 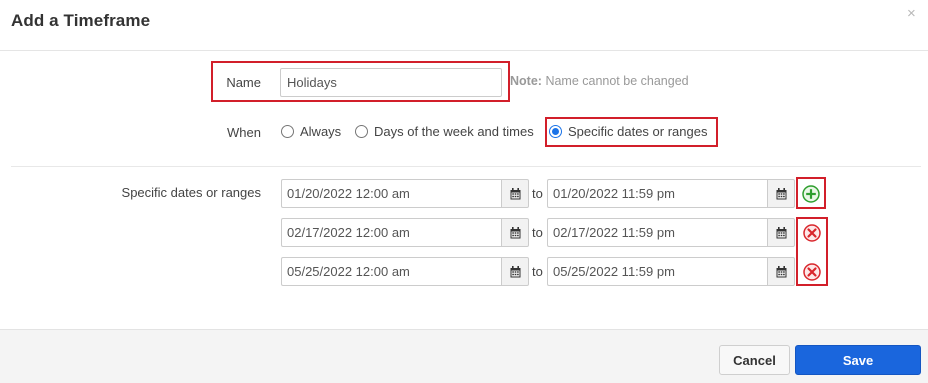 What do you see at coordinates (911, 13) in the screenshot?
I see `close-icon: ×` at bounding box center [911, 13].